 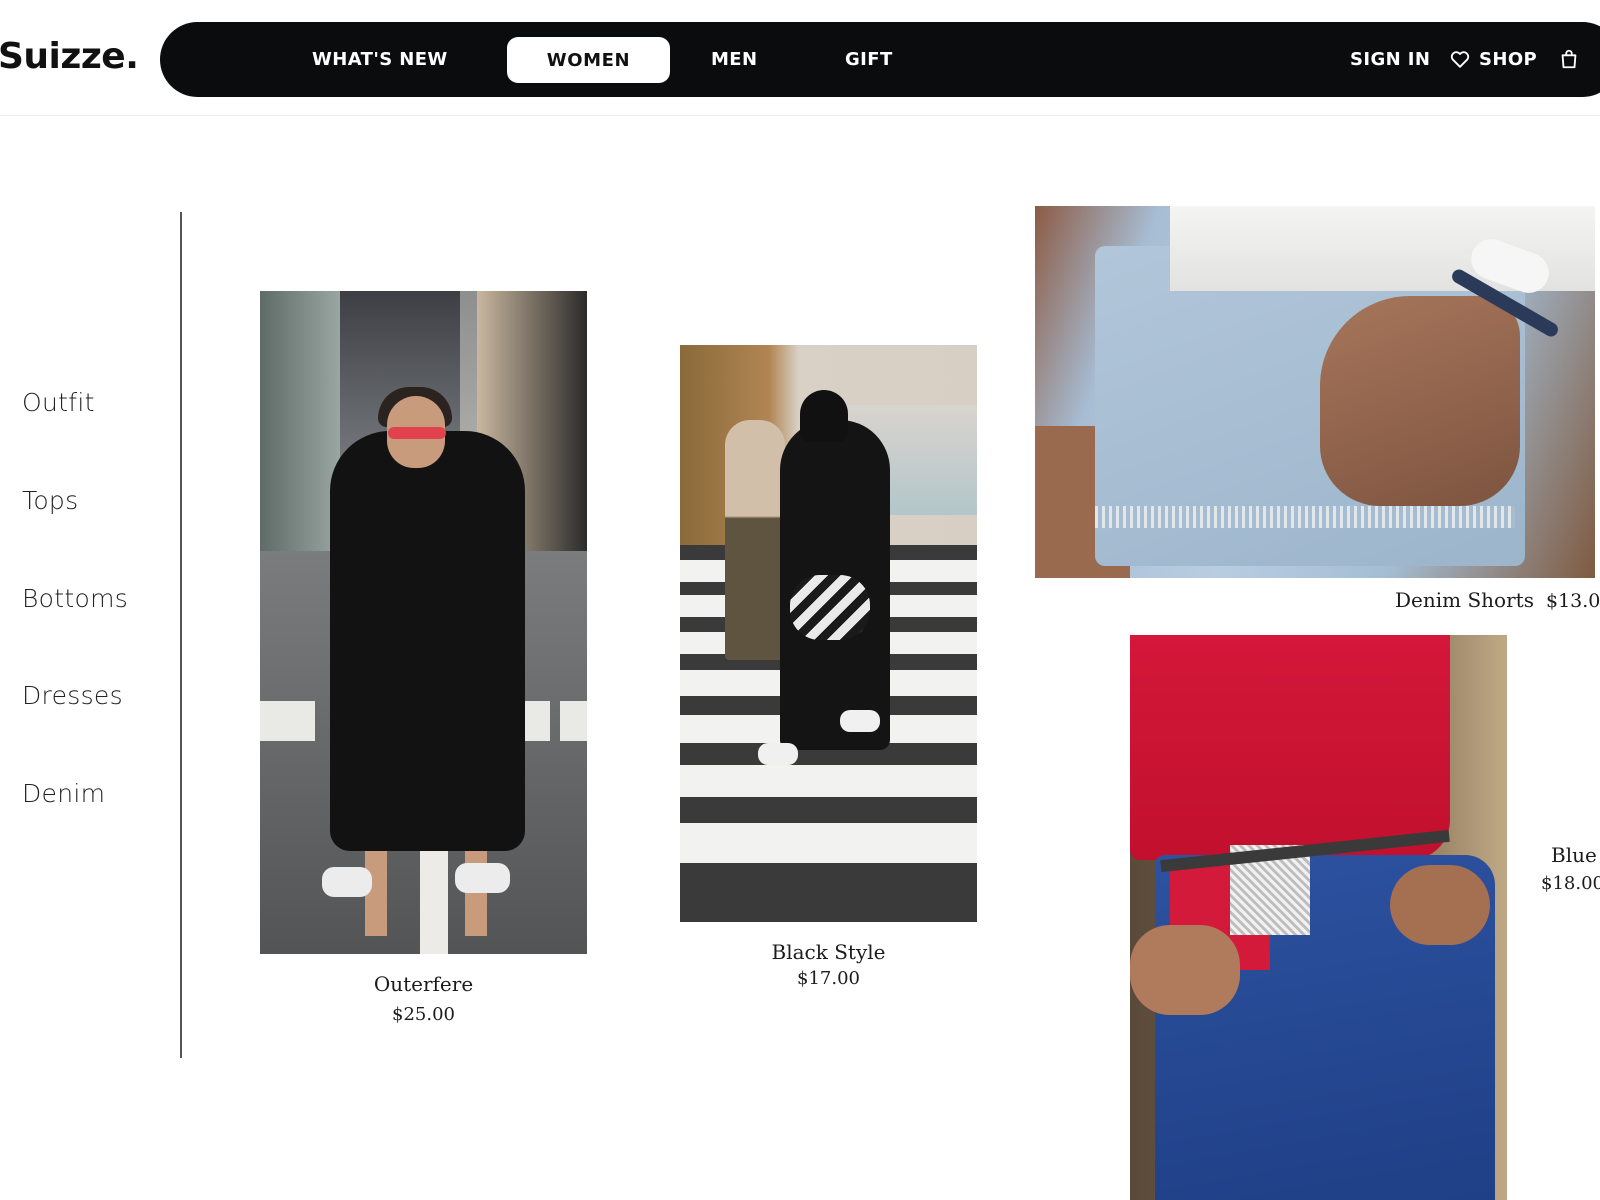 I want to click on product-price: $18.00, so click(x=1570, y=883).